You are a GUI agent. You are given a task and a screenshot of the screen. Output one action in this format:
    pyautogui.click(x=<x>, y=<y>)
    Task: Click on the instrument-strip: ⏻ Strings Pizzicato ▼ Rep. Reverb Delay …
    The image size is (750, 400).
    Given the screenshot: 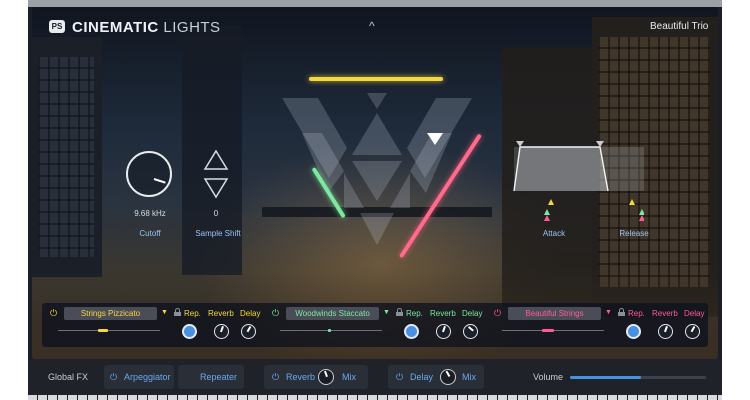 What is the action you would take?
    pyautogui.click(x=375, y=325)
    